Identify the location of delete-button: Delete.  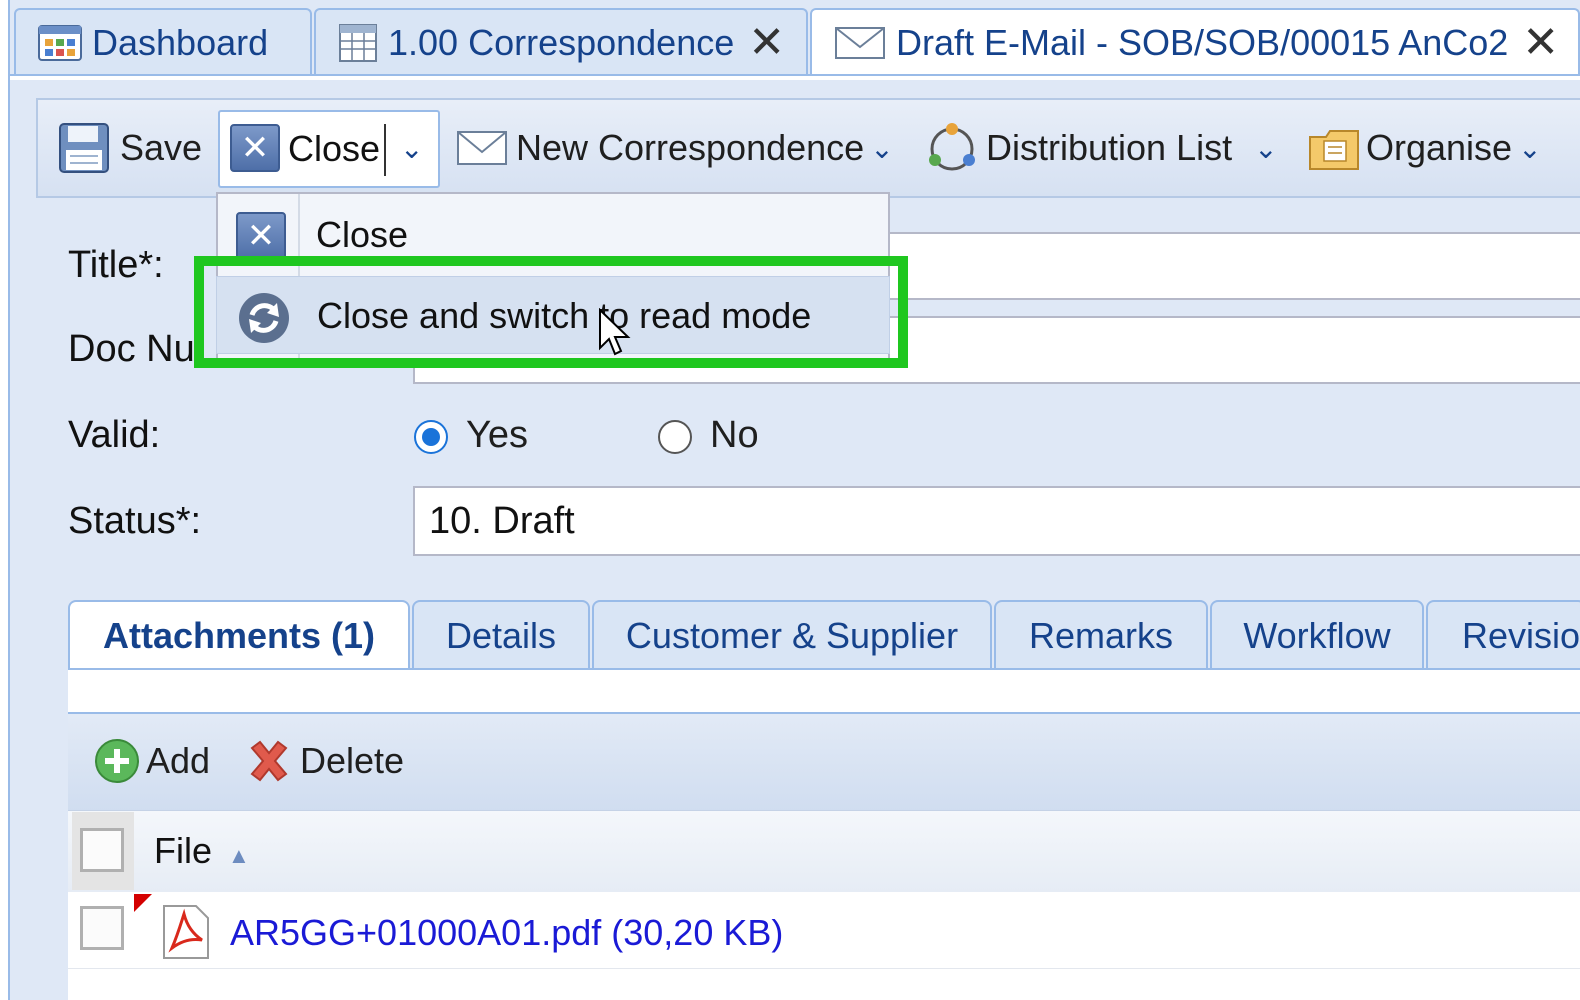
(325, 761).